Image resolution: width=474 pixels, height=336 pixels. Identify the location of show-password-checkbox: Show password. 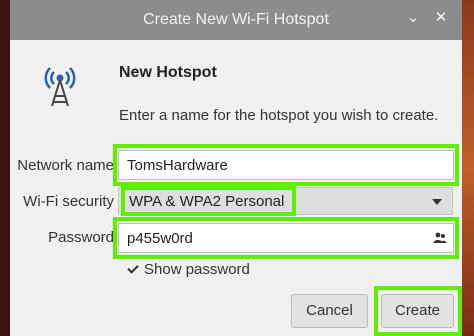
(188, 269).